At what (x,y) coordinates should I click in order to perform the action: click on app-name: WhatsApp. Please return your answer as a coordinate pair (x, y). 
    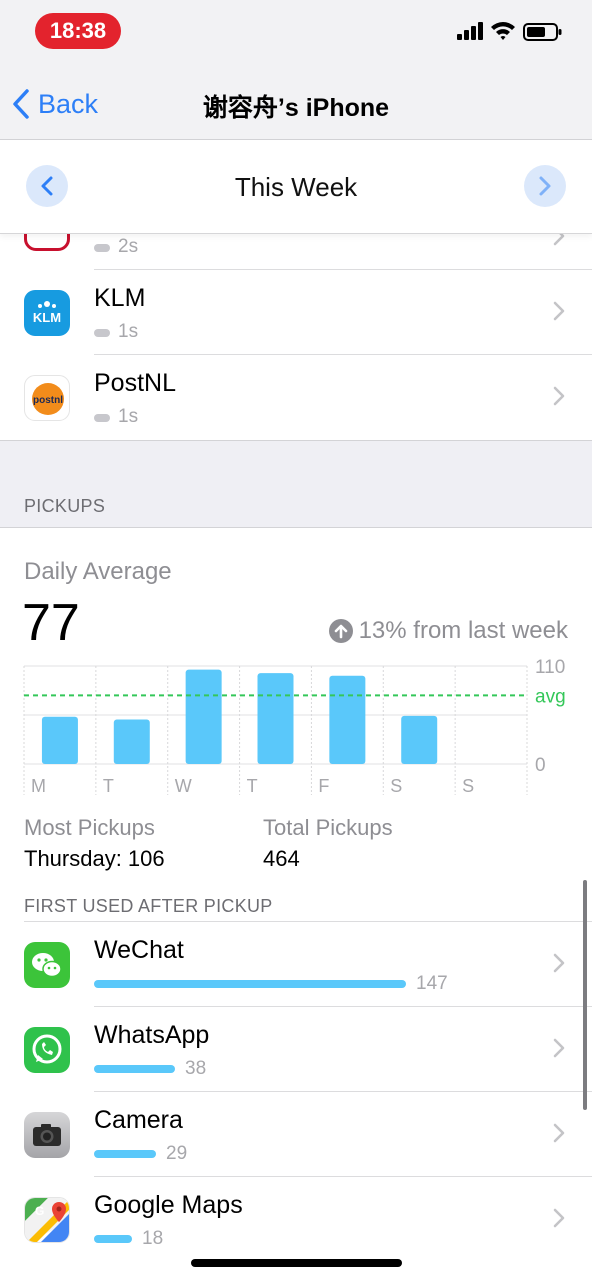
    Looking at the image, I should click on (152, 1035).